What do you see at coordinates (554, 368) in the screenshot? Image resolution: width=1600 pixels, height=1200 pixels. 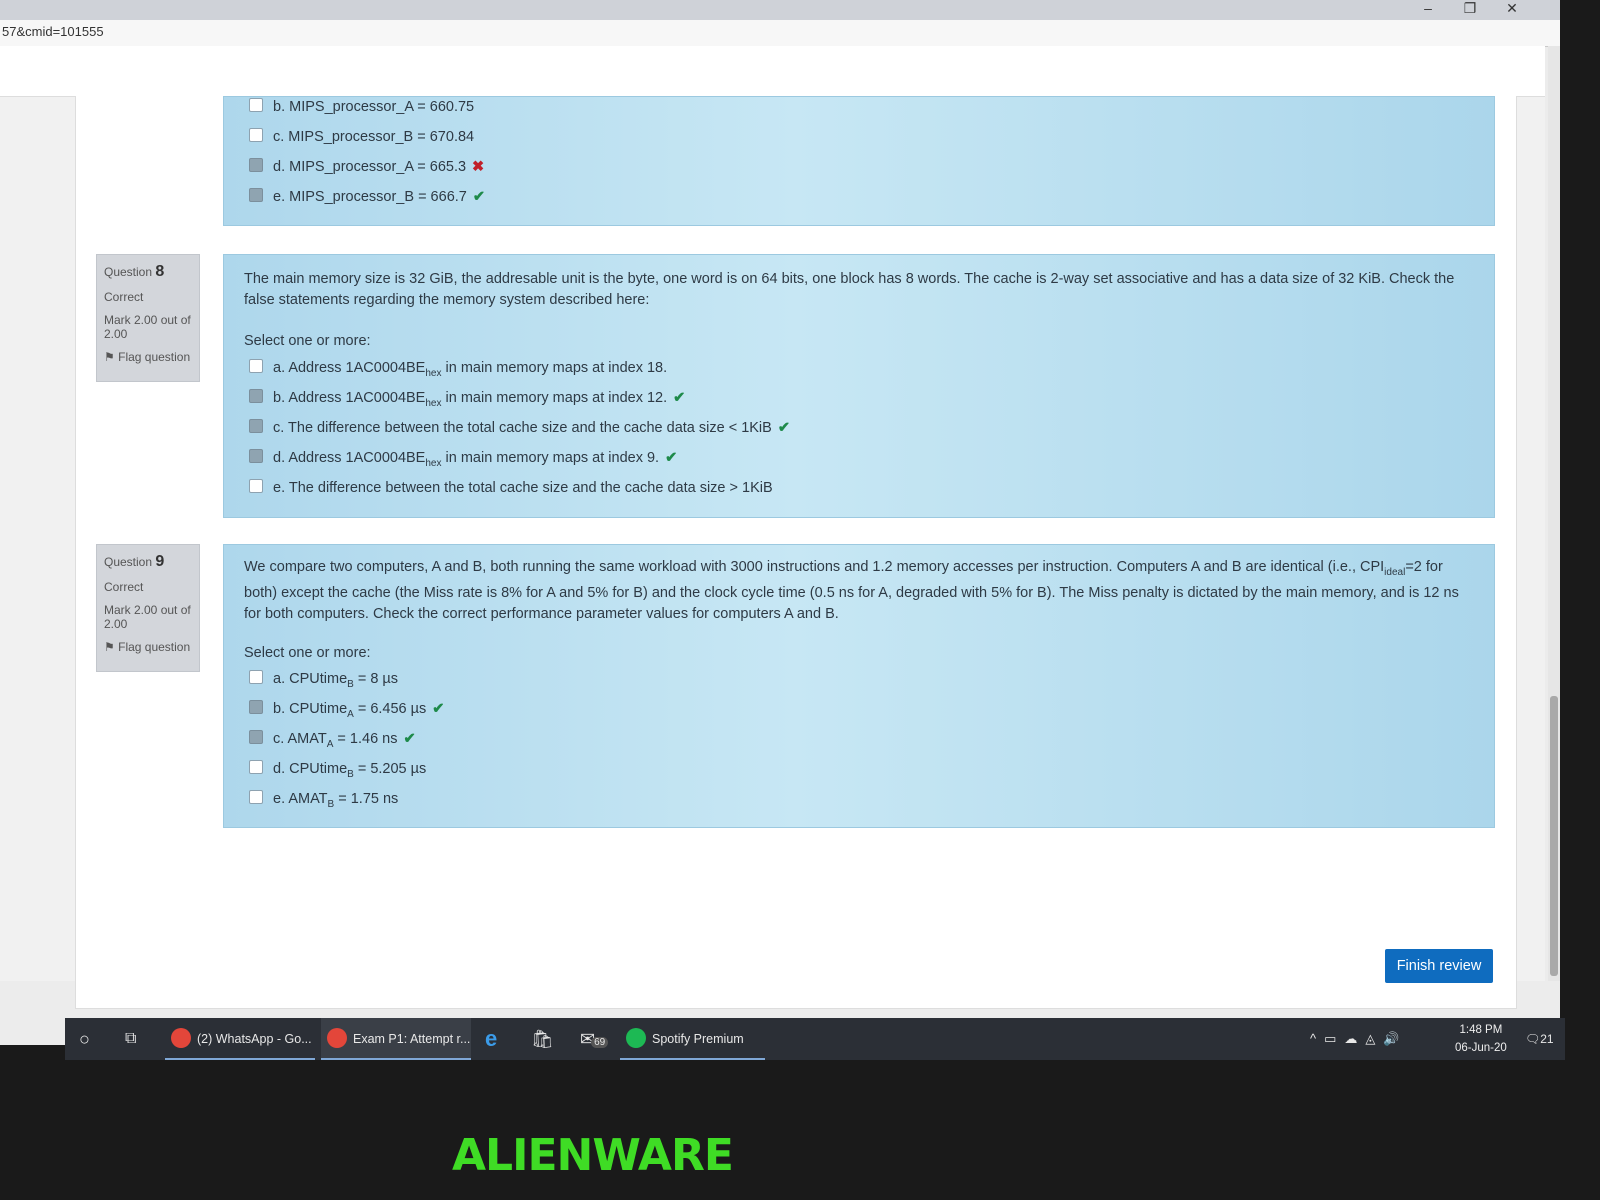 I see `option-label-rest: in main memory maps at index 18.` at bounding box center [554, 368].